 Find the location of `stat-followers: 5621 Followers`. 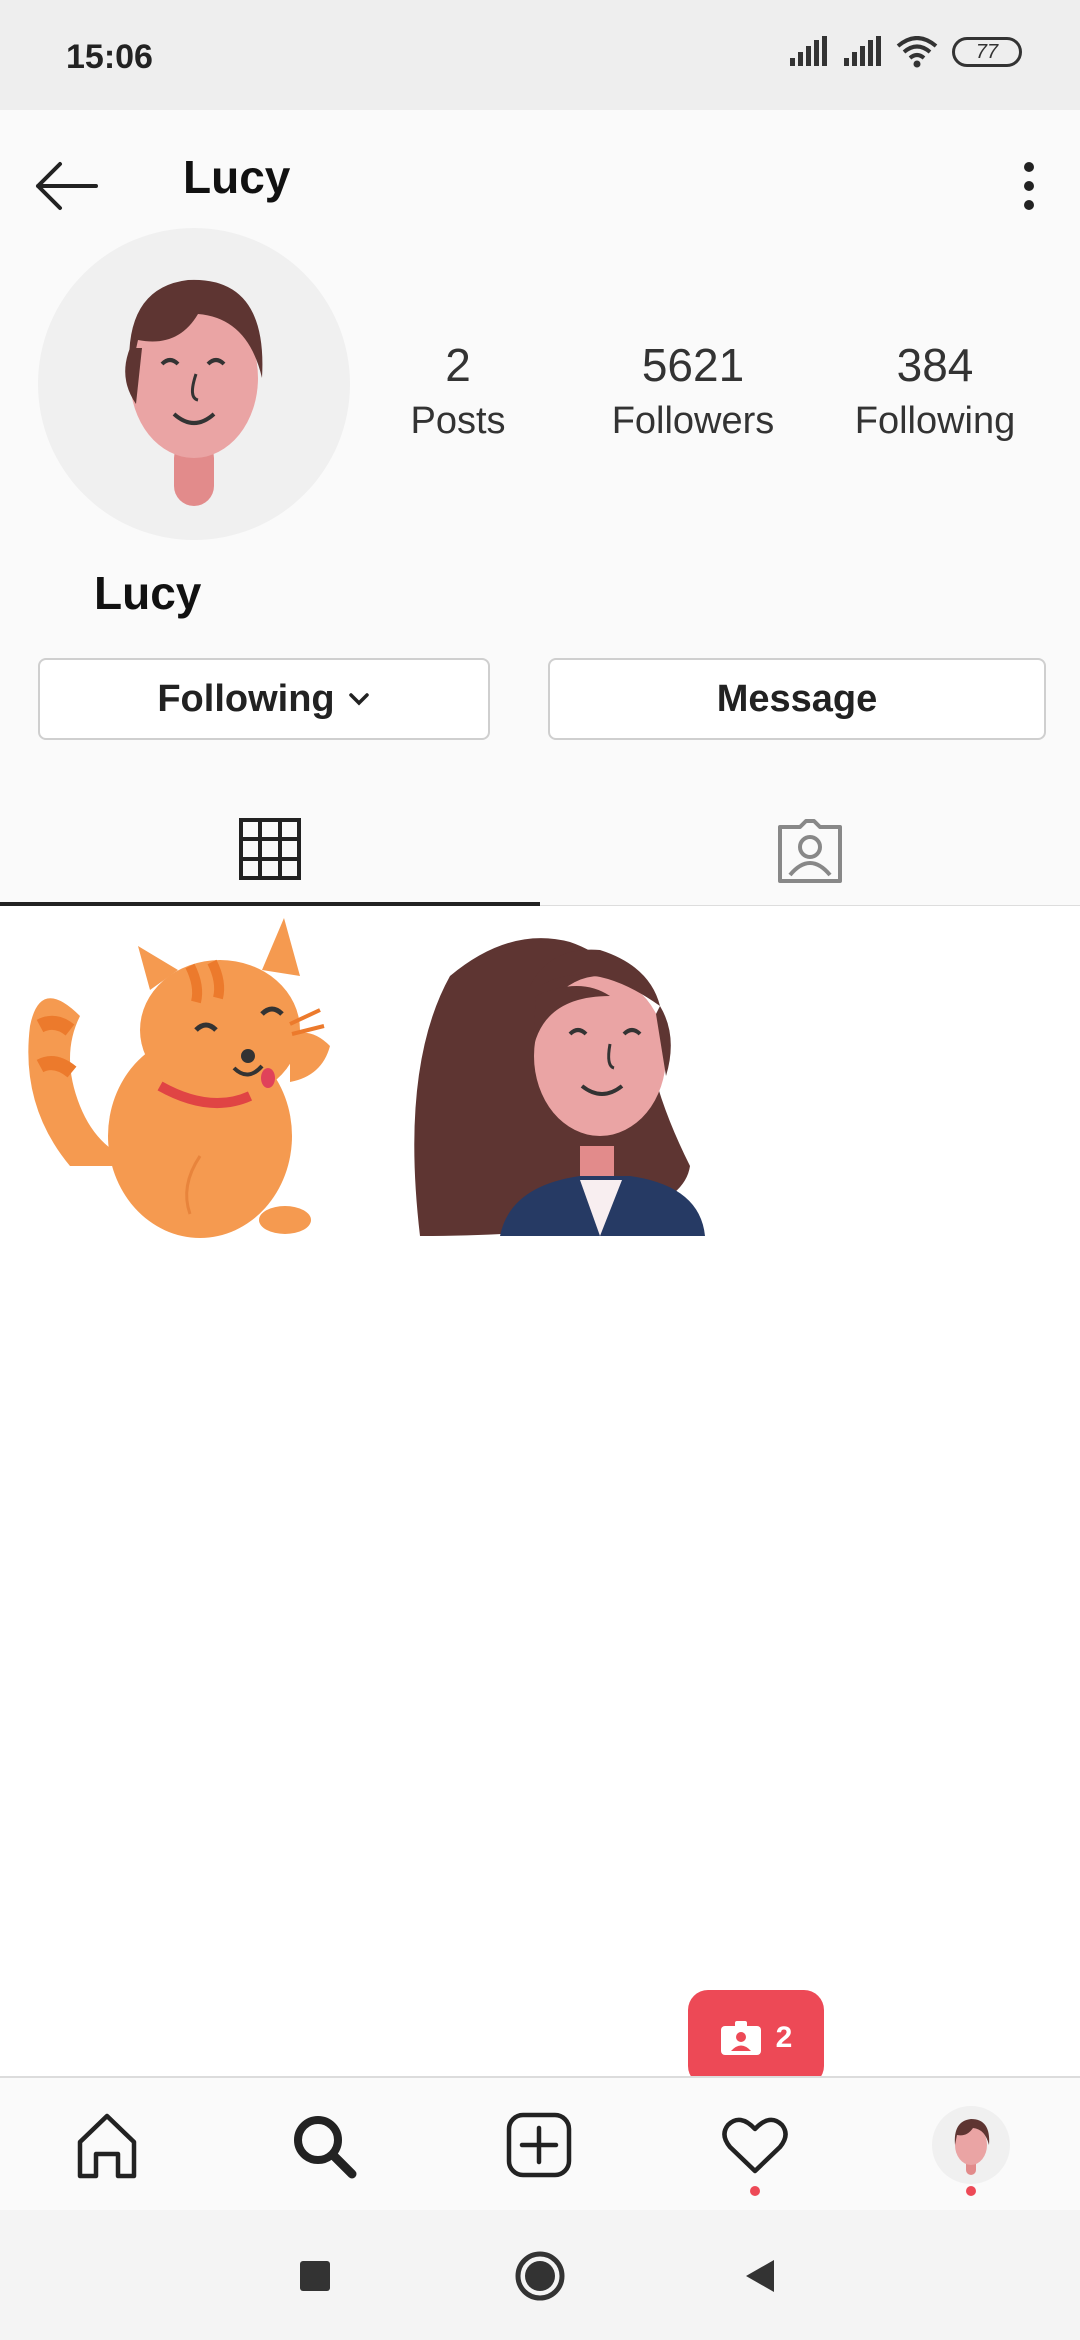

stat-followers: 5621 Followers is located at coordinates (693, 390).